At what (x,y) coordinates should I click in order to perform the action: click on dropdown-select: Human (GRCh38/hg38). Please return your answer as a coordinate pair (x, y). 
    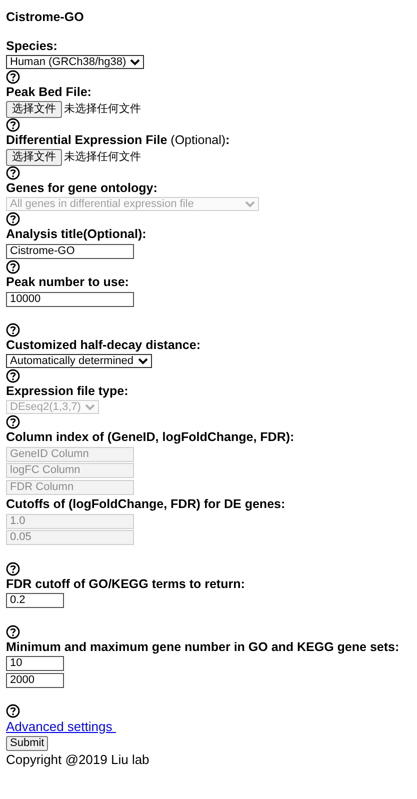
    Looking at the image, I should click on (75, 62).